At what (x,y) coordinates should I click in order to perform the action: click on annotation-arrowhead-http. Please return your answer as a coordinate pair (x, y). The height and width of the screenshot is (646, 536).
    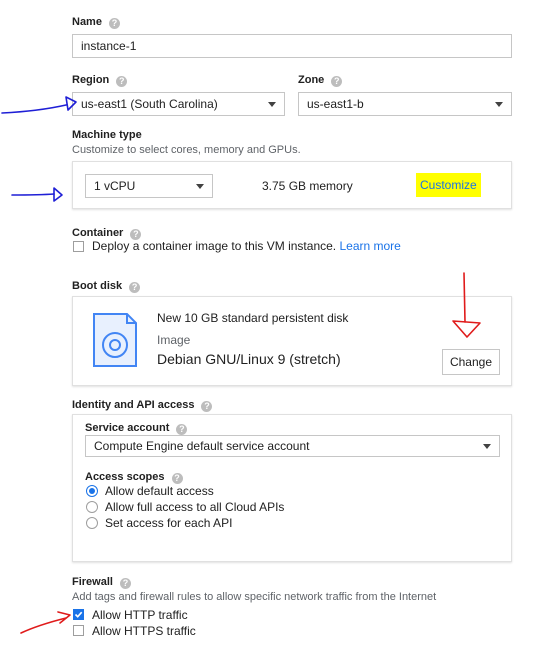
    Looking at the image, I should click on (64, 617).